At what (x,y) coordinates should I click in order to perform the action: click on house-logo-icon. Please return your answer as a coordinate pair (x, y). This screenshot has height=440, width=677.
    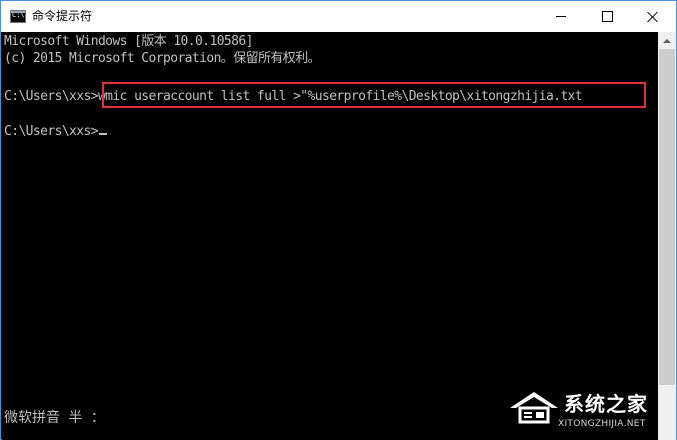
    Looking at the image, I should click on (534, 408).